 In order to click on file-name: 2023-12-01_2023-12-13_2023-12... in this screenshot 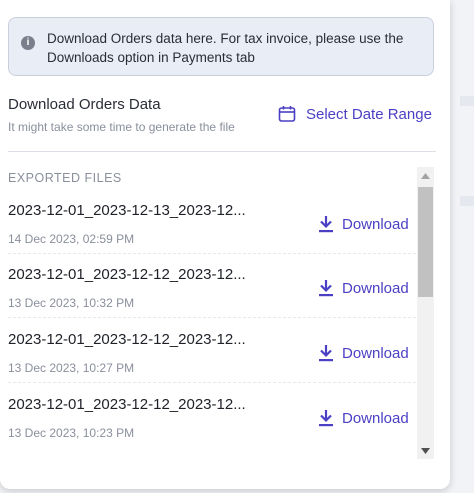, I will do `click(127, 210)`.